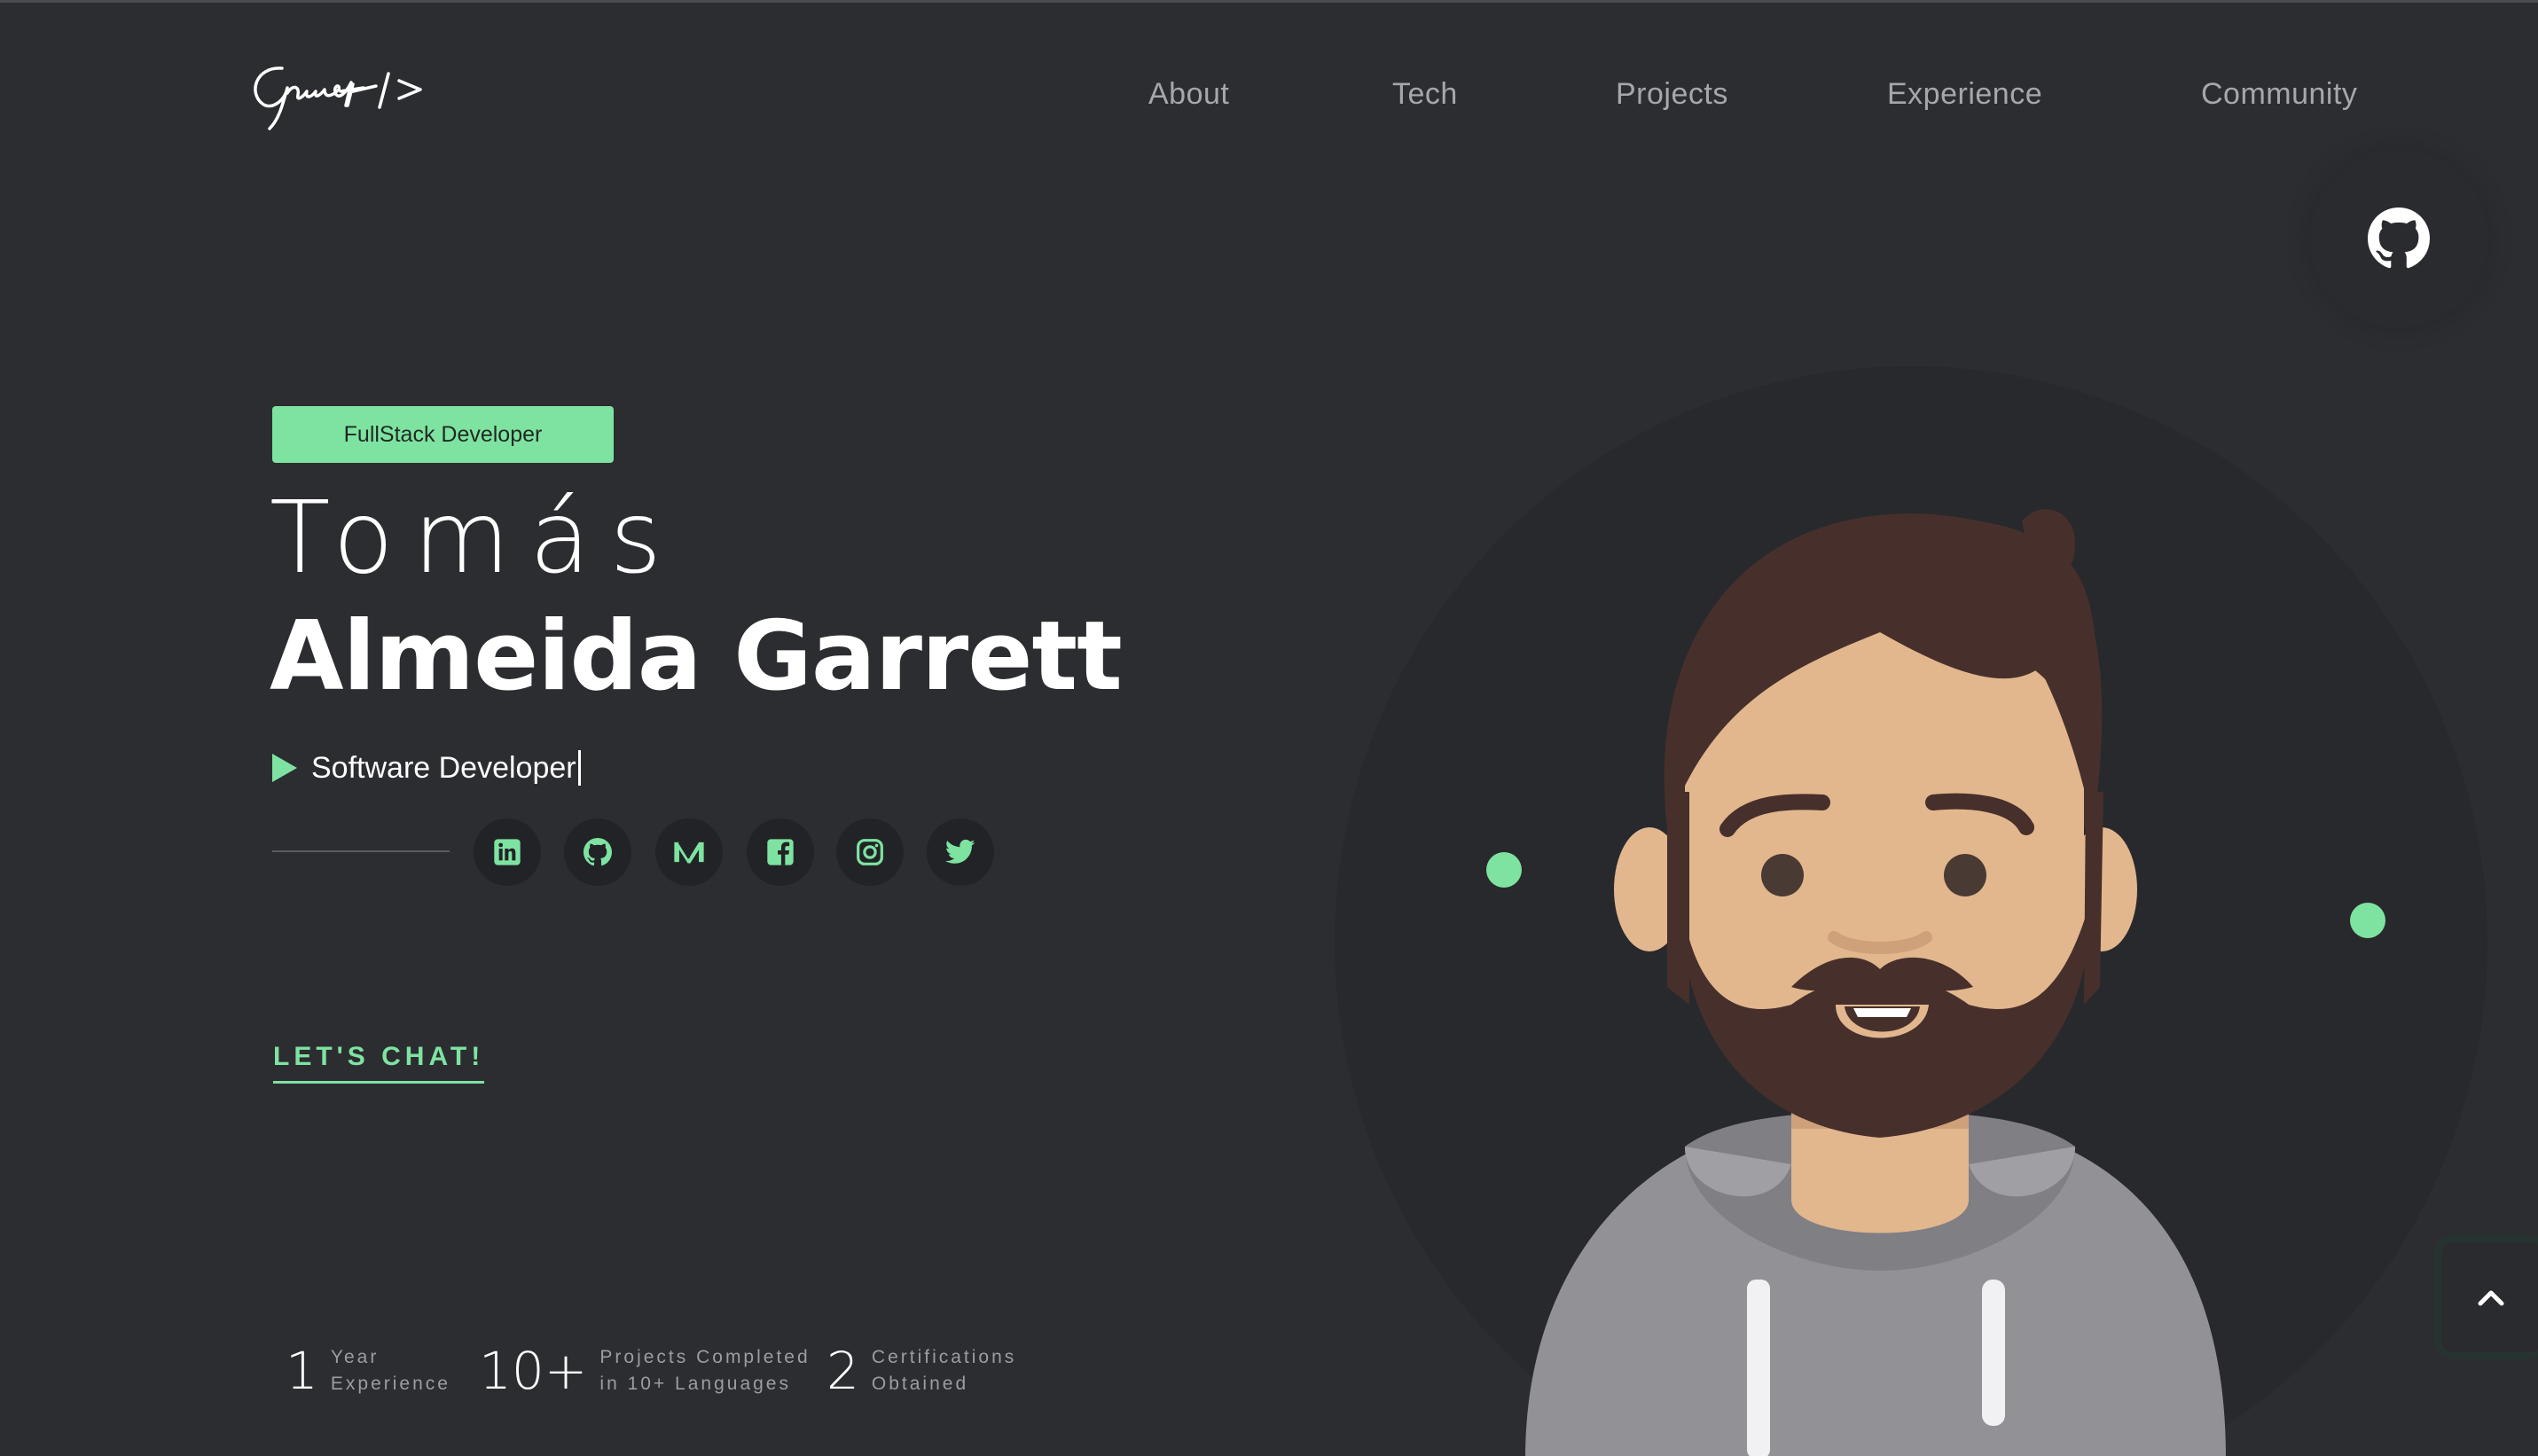 The image size is (2538, 1456). I want to click on role-text: Software Developer, so click(443, 767).